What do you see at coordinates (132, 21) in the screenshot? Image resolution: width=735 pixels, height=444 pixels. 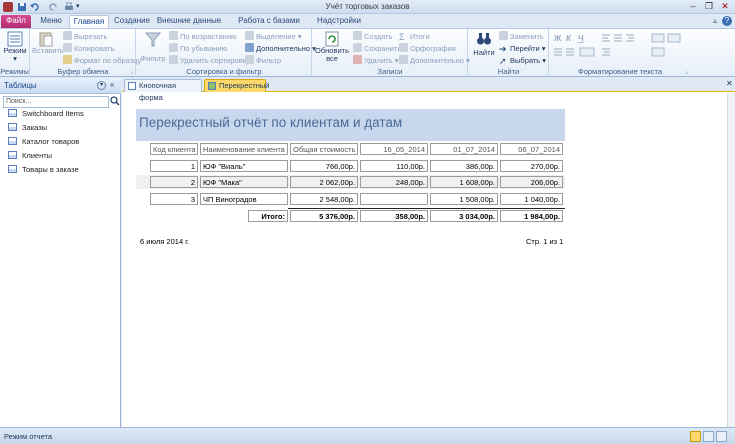 I see `tab-create: Создание` at bounding box center [132, 21].